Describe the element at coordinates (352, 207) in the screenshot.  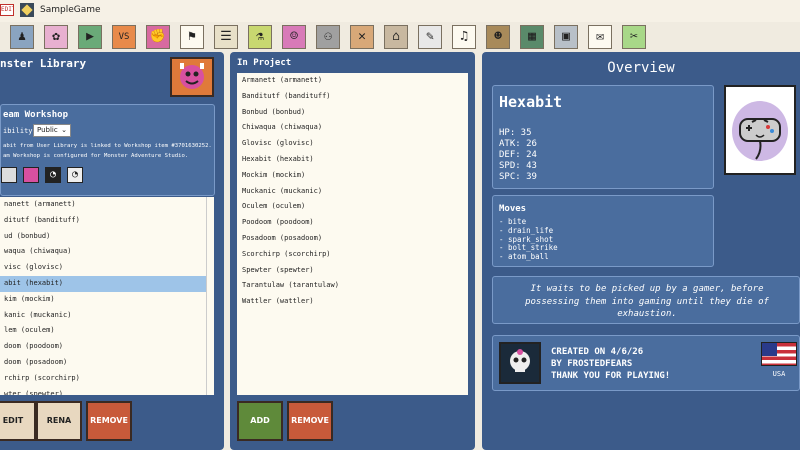
I see `project-list-item: Oculem (oculem)` at that location.